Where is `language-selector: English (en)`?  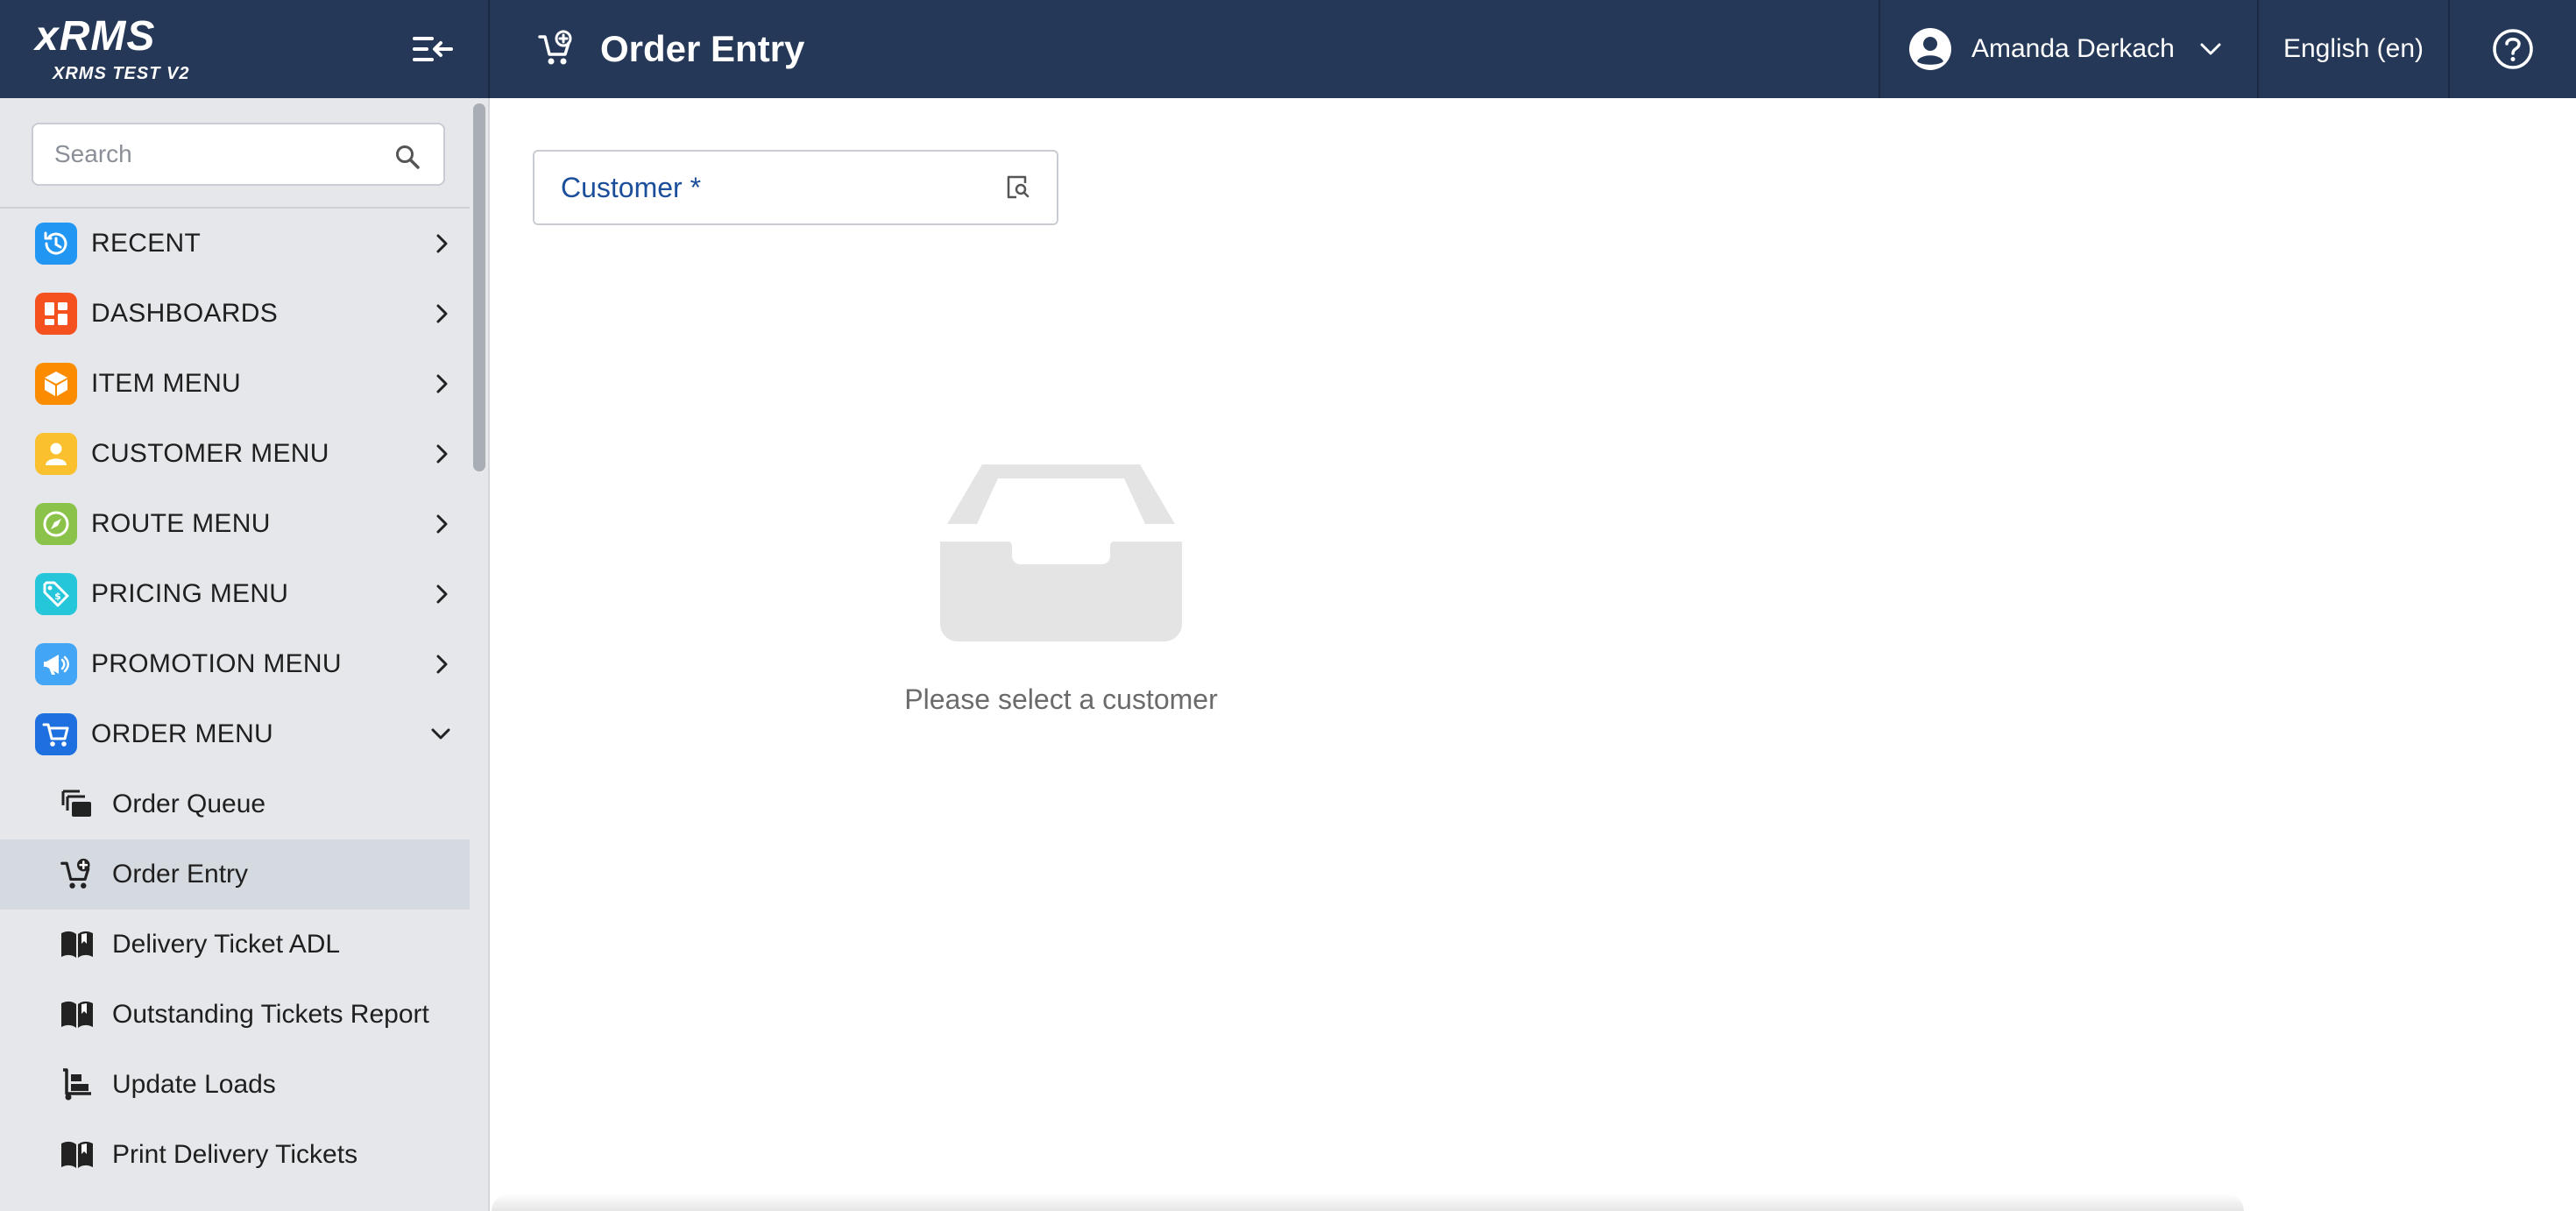
language-selector: English (en) is located at coordinates (2352, 49).